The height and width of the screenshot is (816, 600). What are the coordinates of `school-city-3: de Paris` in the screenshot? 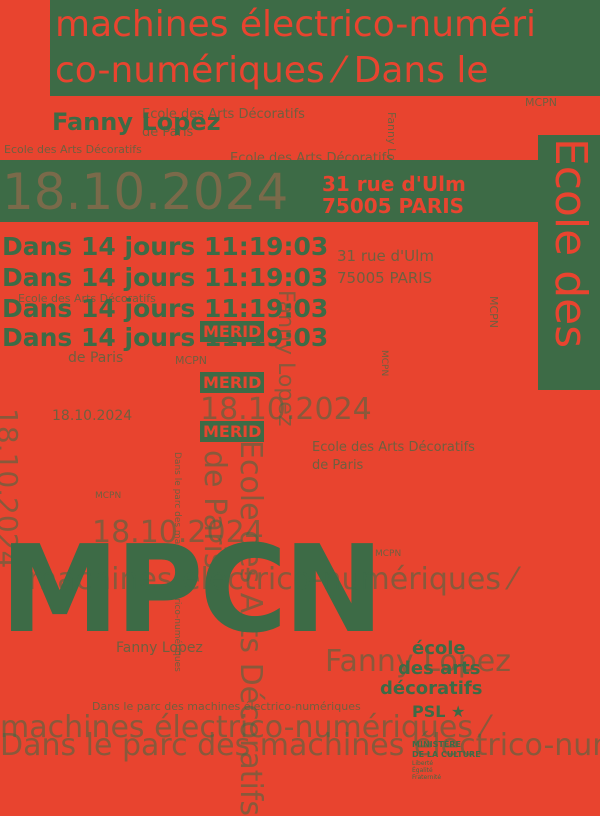 It's located at (338, 465).